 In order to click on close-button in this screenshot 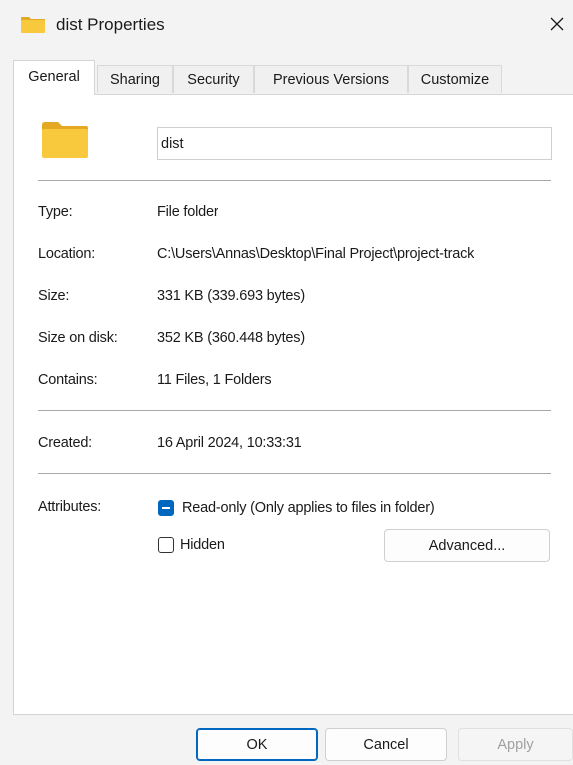, I will do `click(556, 24)`.